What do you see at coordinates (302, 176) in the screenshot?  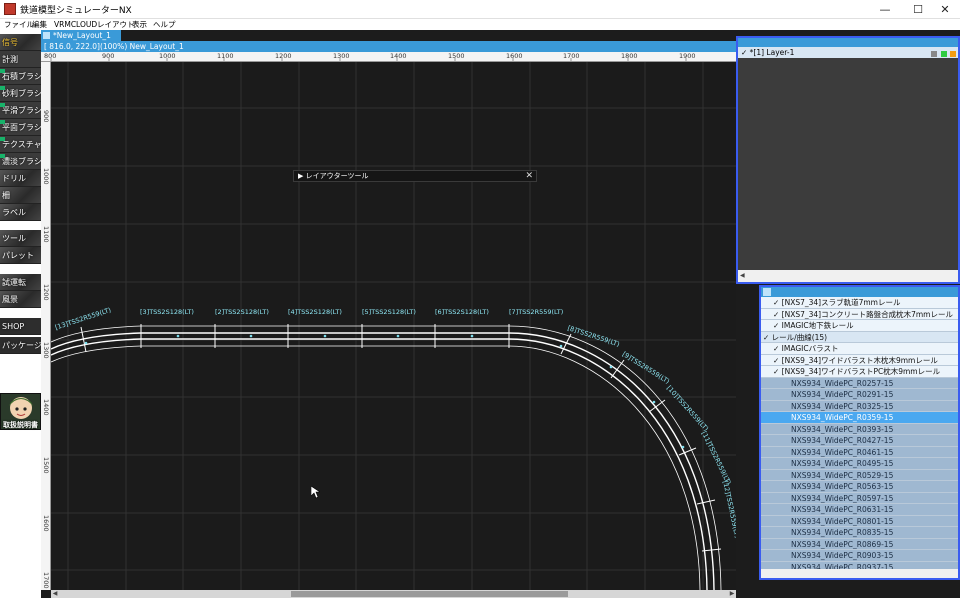 I see `expand-arrow-icon: ▶` at bounding box center [302, 176].